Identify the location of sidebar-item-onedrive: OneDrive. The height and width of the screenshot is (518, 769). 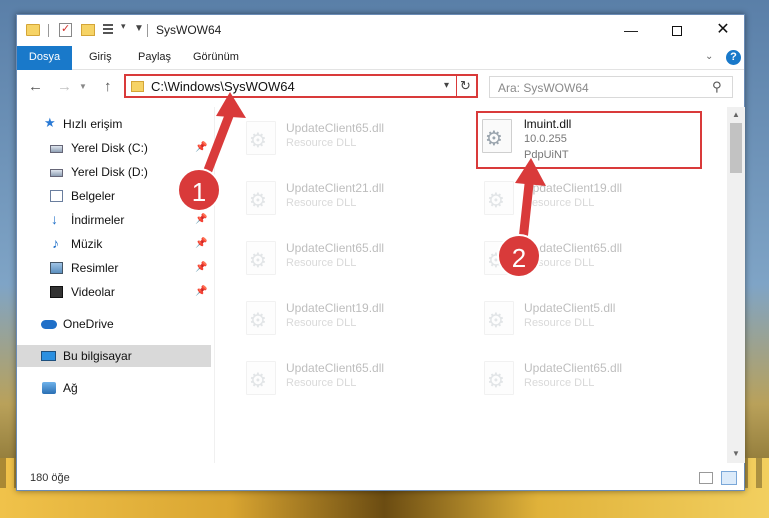
(114, 324).